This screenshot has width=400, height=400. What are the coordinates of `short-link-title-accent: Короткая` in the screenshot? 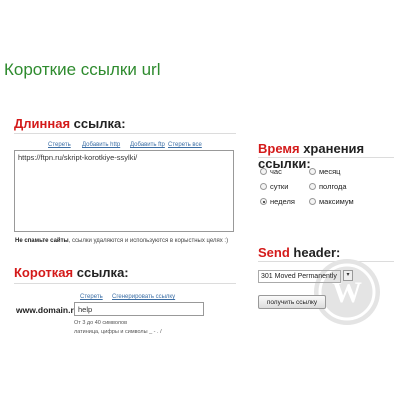 It's located at (44, 272).